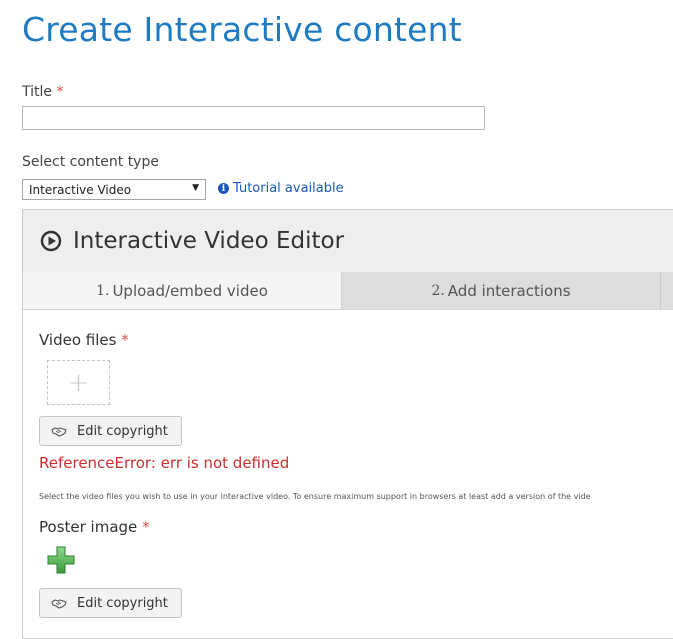 This screenshot has width=673, height=639. Describe the element at coordinates (37, 92) in the screenshot. I see `title-label-text: Title` at that location.